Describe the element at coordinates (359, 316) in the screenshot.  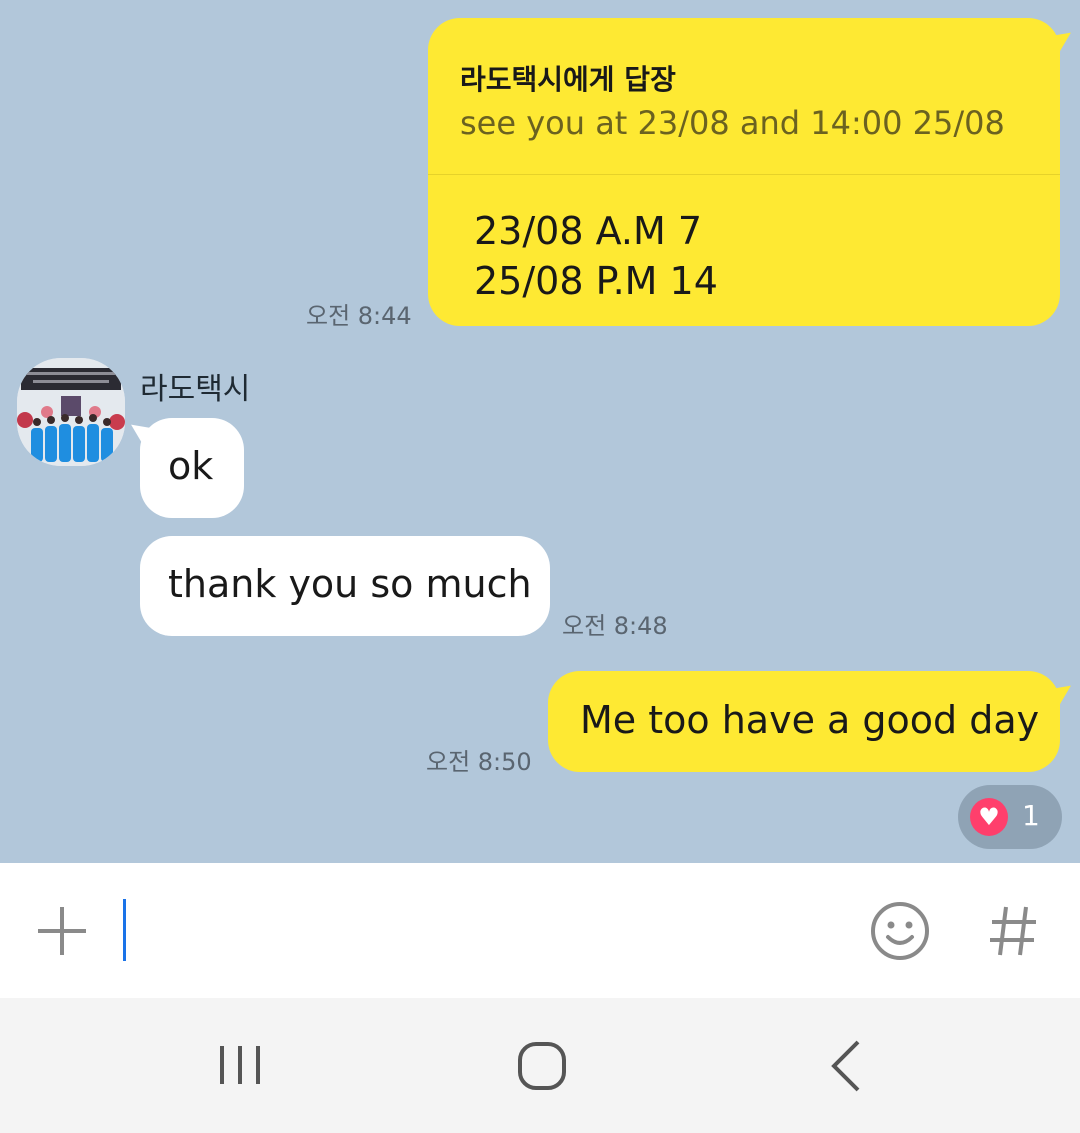
I see `message-time: 오전 8:44` at that location.